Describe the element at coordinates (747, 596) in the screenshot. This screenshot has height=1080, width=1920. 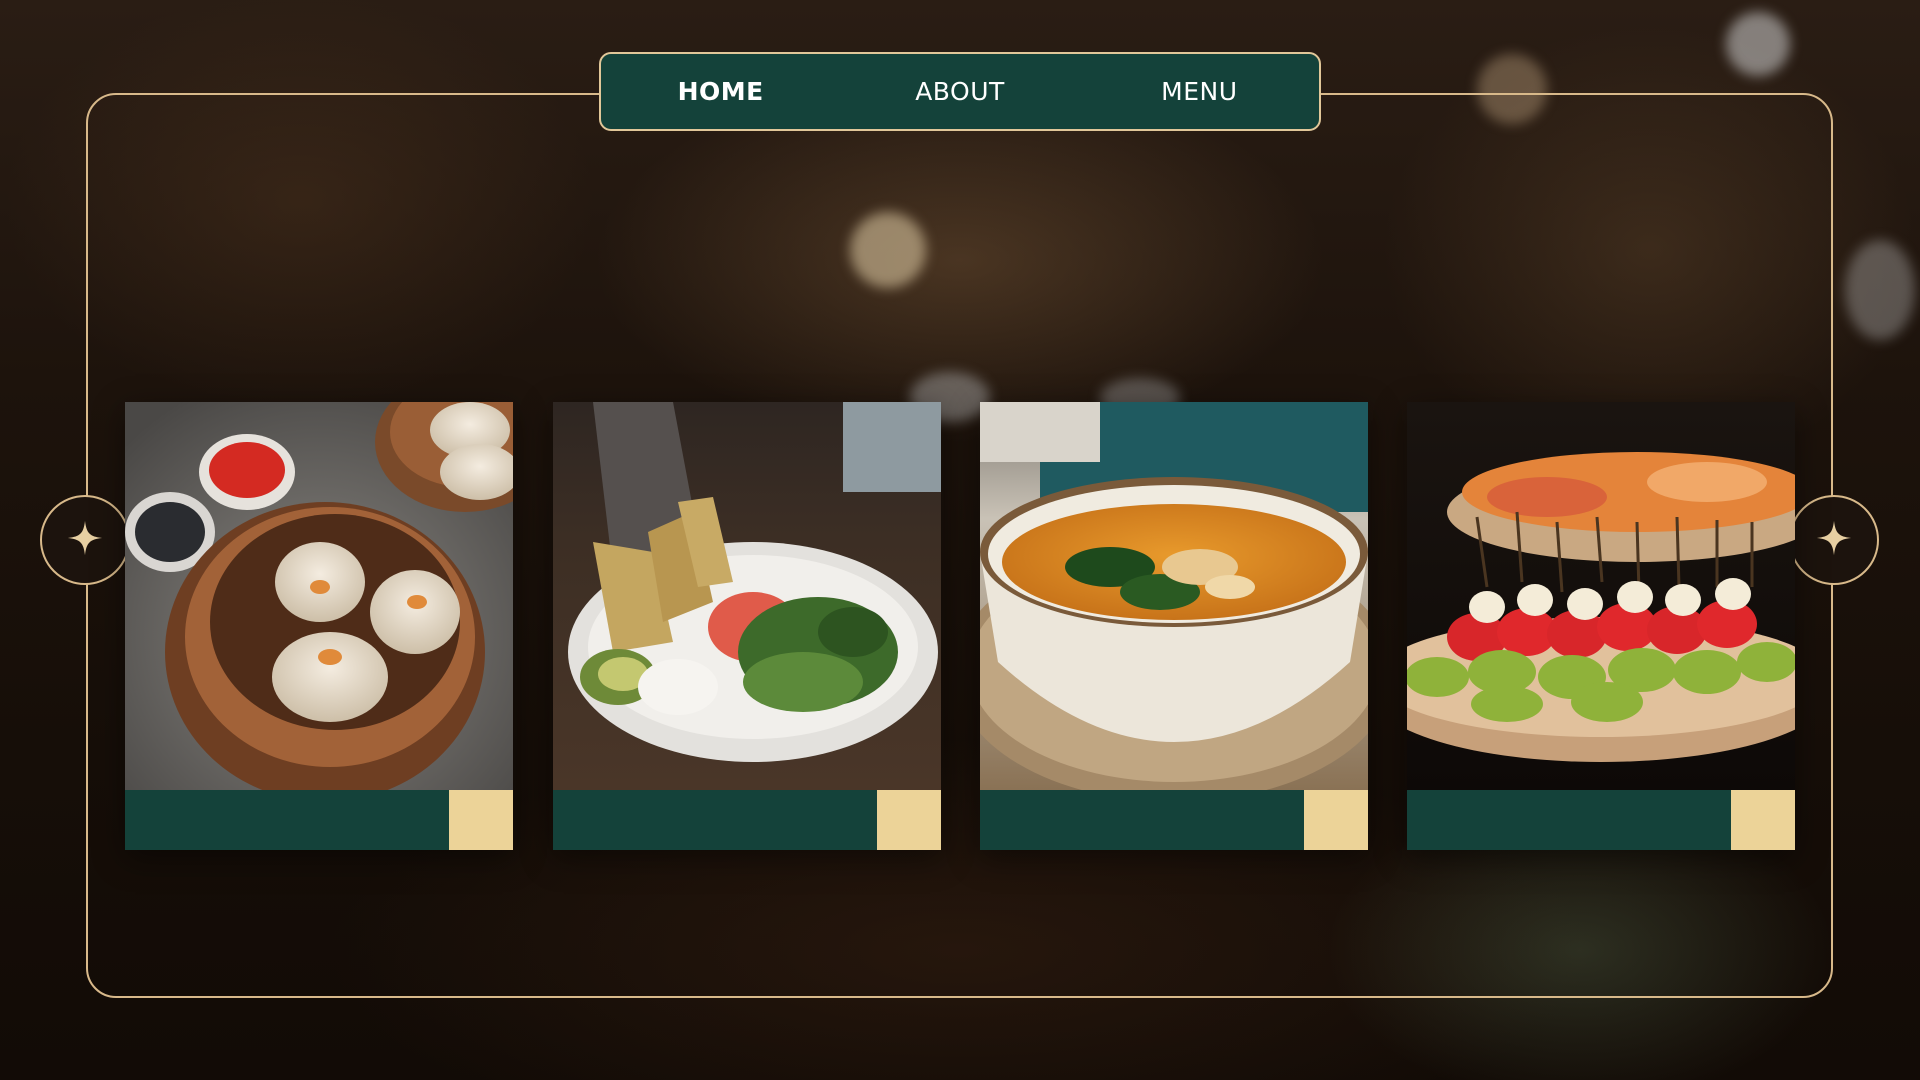
I see `salad-plate-photo` at that location.